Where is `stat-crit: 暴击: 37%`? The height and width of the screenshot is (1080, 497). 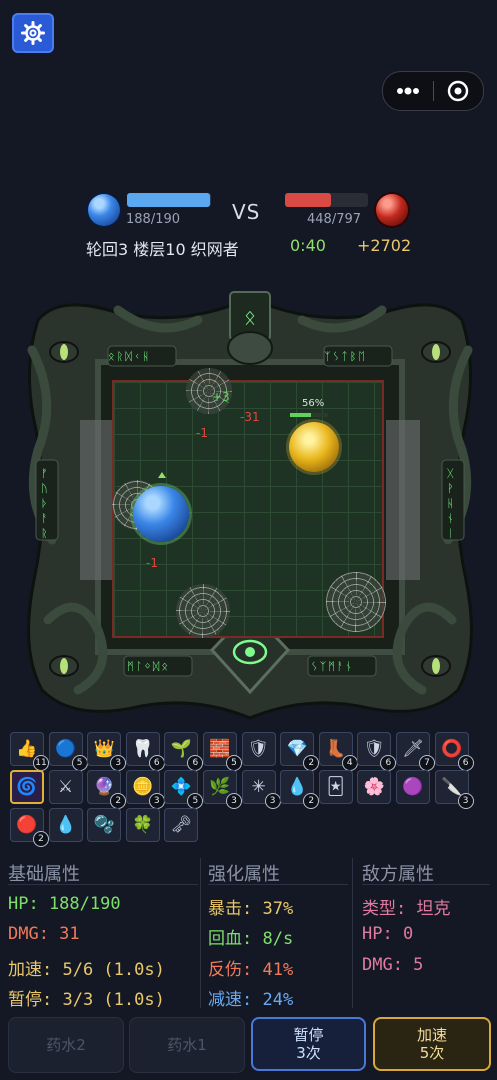 stat-crit: 暴击: 37% is located at coordinates (251, 909).